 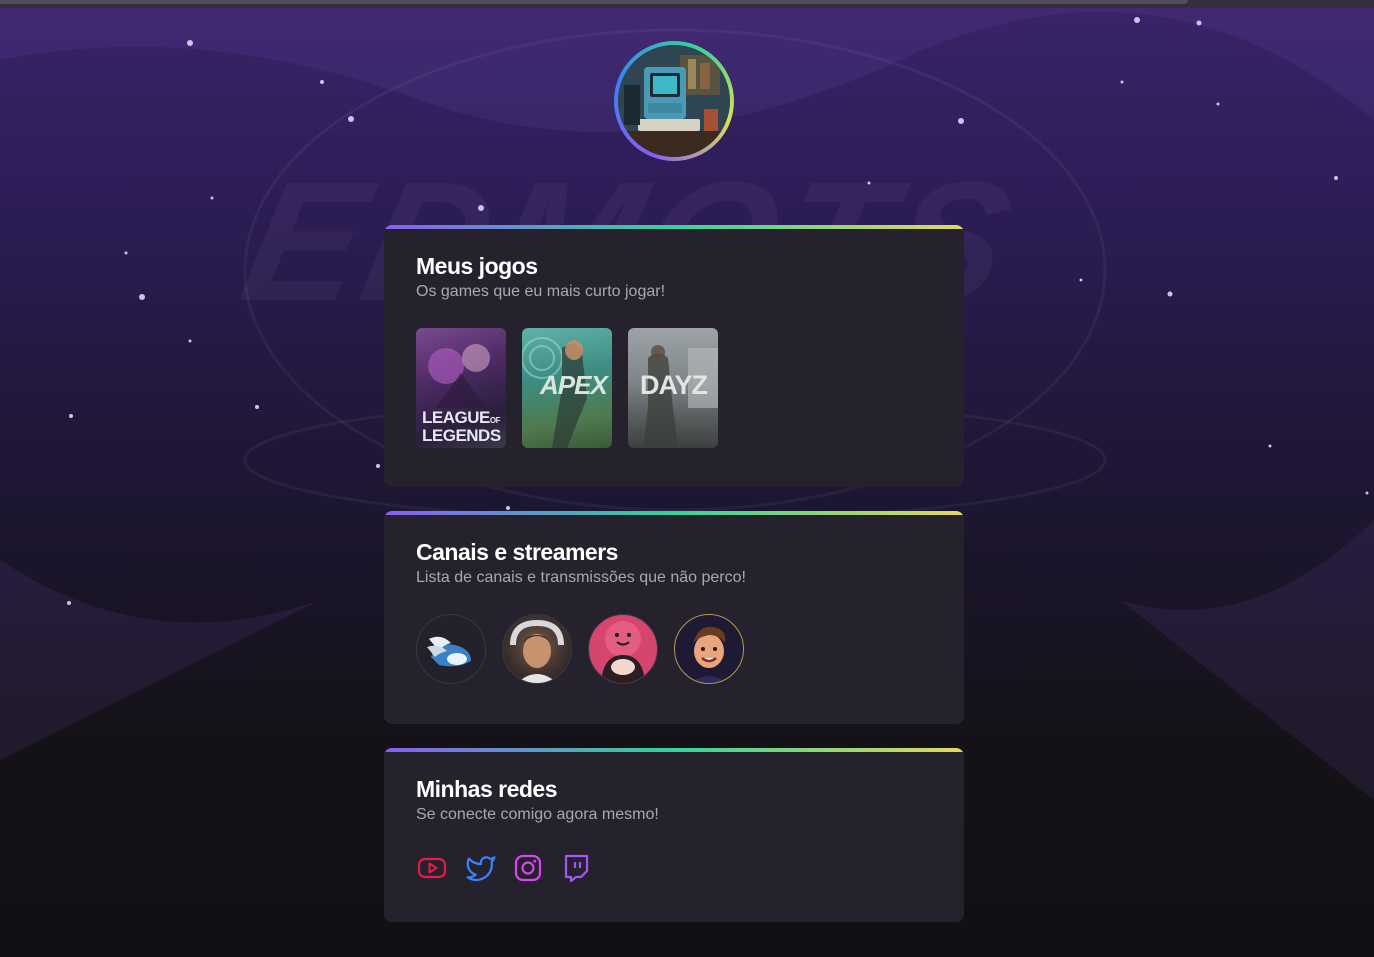 I want to click on apex-logo: APEX, so click(x=574, y=385).